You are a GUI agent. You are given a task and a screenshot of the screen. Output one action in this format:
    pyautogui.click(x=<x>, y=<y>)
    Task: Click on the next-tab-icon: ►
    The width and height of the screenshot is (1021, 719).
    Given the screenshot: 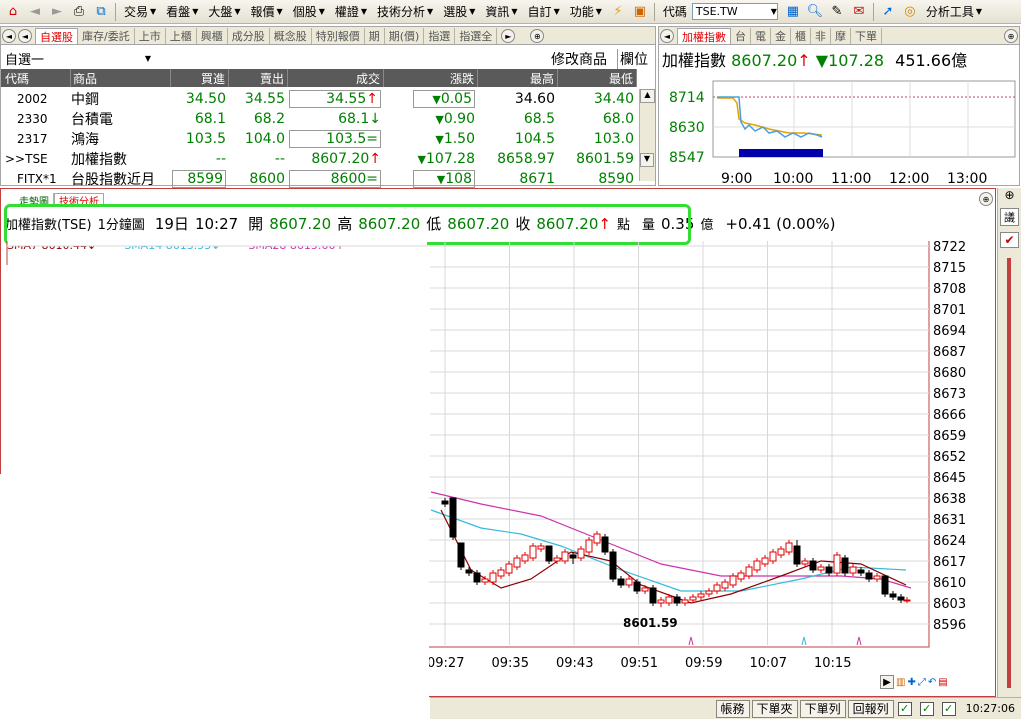 What is the action you would take?
    pyautogui.click(x=508, y=36)
    